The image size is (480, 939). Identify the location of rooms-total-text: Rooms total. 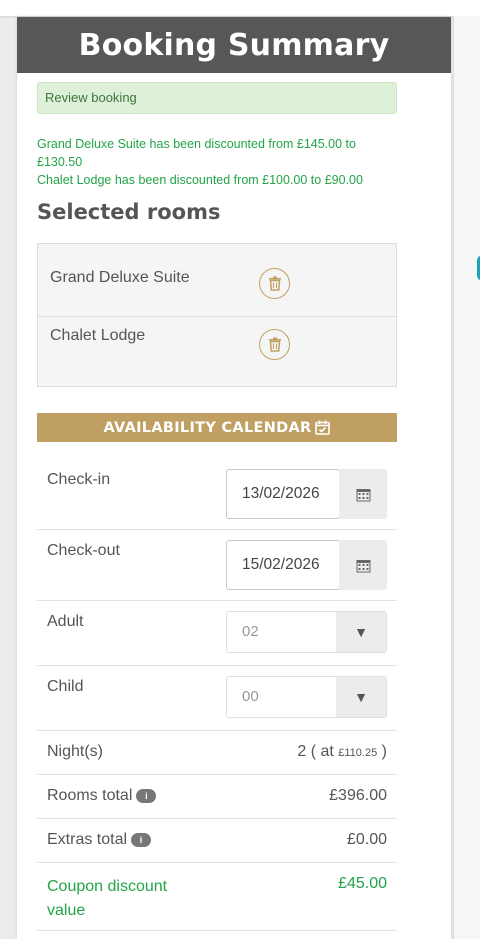
(90, 795).